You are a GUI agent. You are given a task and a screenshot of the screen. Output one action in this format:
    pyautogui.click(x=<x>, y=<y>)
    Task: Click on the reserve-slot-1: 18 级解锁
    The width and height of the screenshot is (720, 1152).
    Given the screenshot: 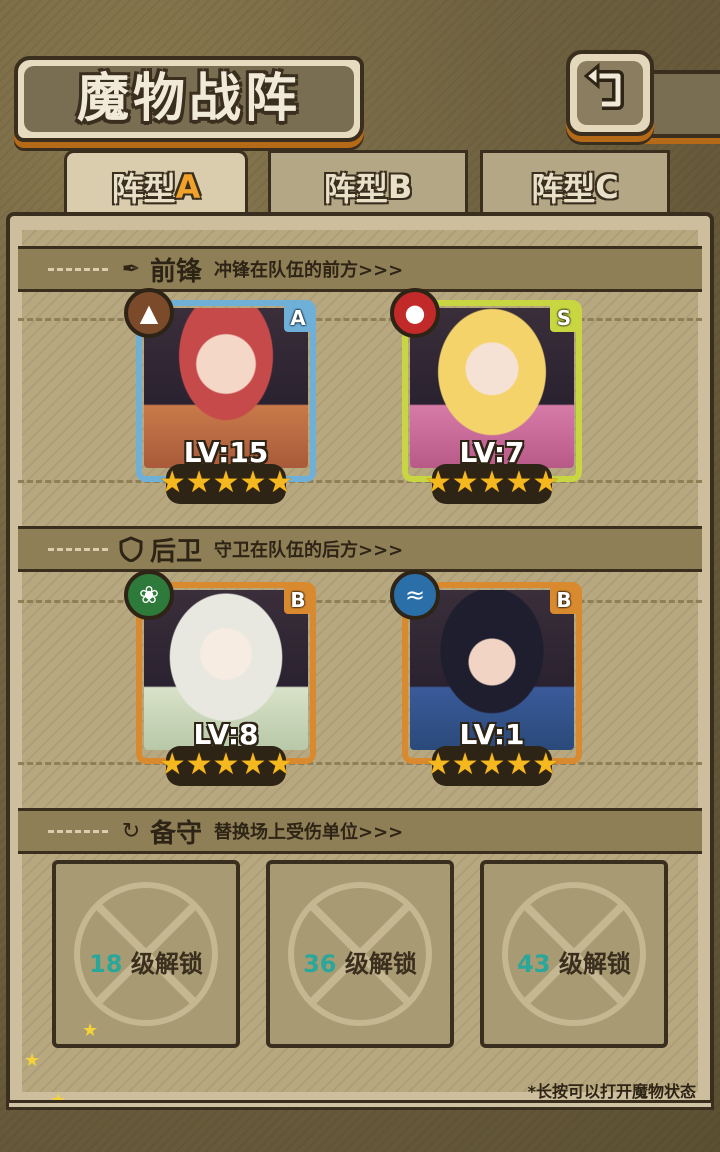 What is the action you would take?
    pyautogui.click(x=146, y=954)
    